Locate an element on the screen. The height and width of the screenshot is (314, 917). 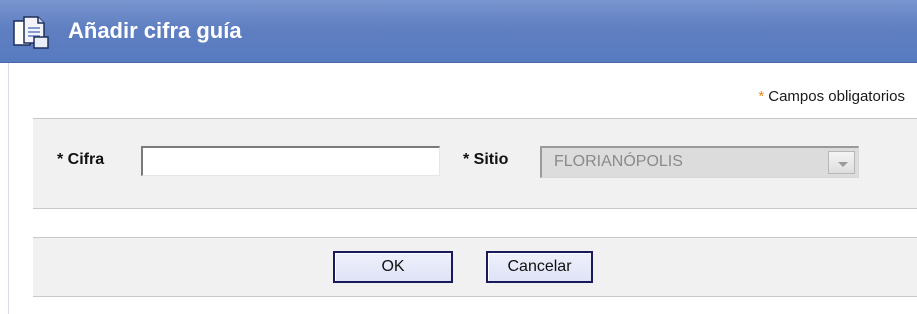
sitio-dropdown-button is located at coordinates (841, 162).